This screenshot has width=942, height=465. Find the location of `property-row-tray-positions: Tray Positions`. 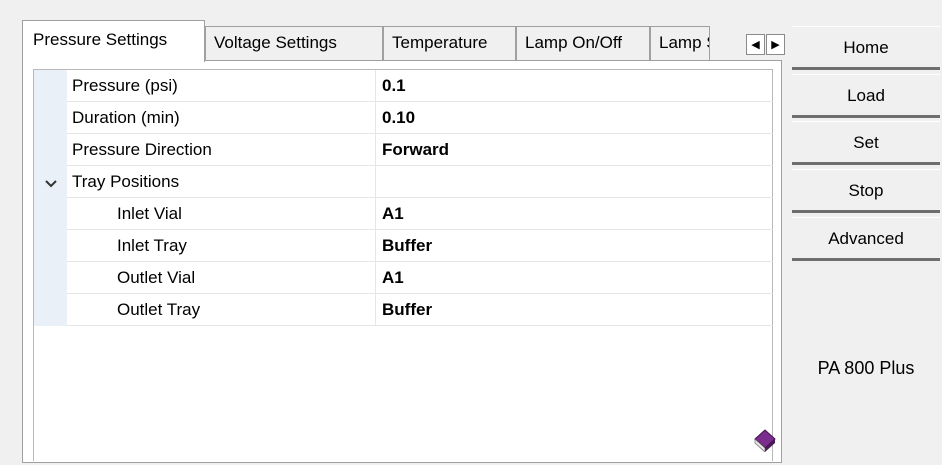

property-row-tray-positions: Tray Positions is located at coordinates (420, 182).